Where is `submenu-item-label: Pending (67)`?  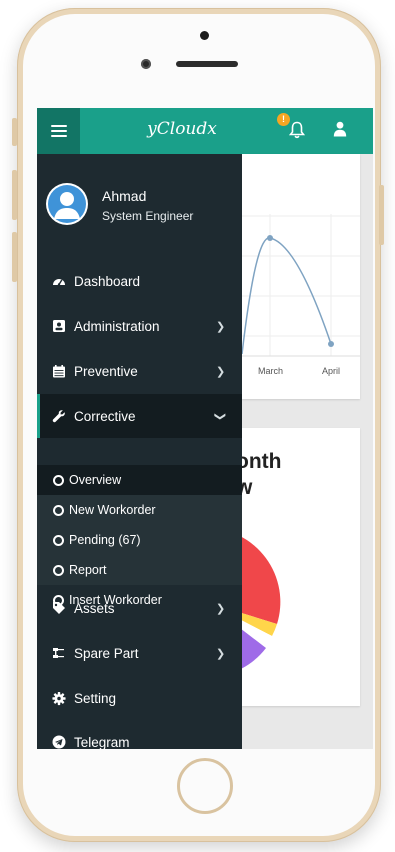 submenu-item-label: Pending (67) is located at coordinates (105, 540).